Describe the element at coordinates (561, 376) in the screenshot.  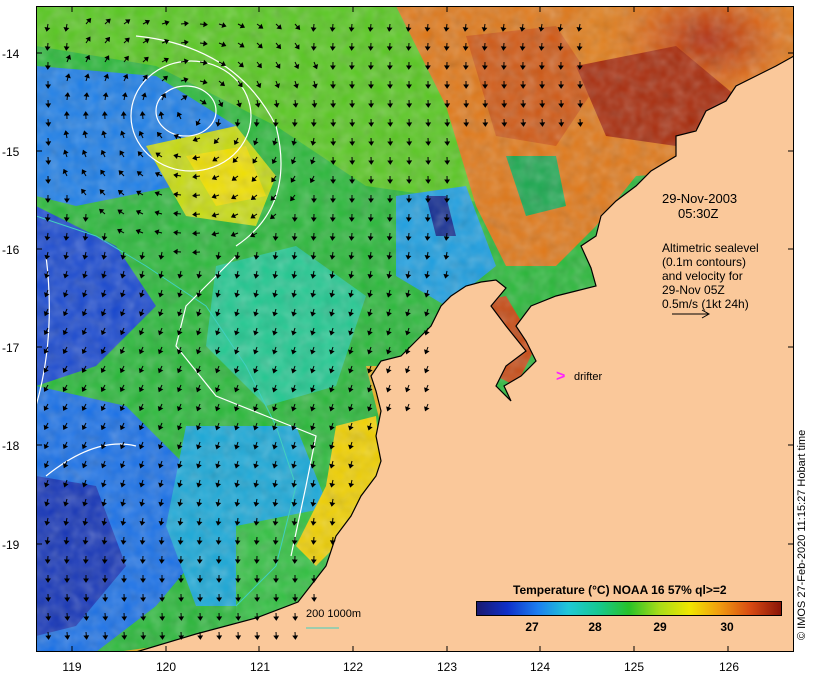
I see `drifter-marker: >` at that location.